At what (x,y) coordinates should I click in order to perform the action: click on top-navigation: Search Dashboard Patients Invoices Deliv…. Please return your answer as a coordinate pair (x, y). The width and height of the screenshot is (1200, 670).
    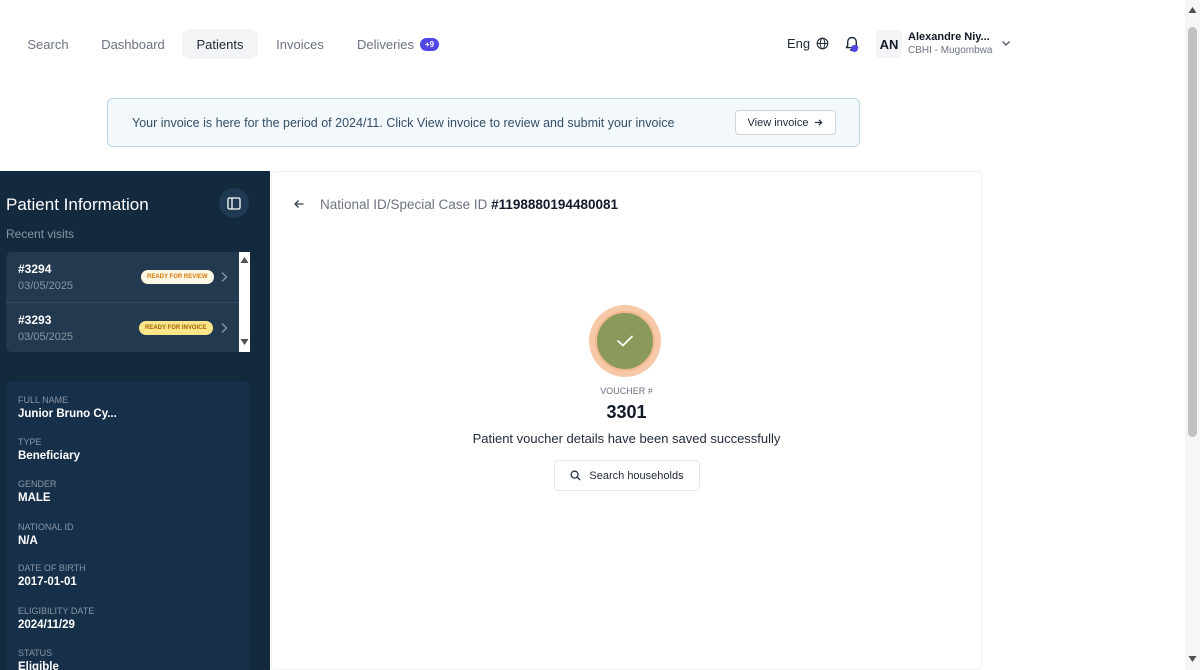
    Looking at the image, I should click on (592, 44).